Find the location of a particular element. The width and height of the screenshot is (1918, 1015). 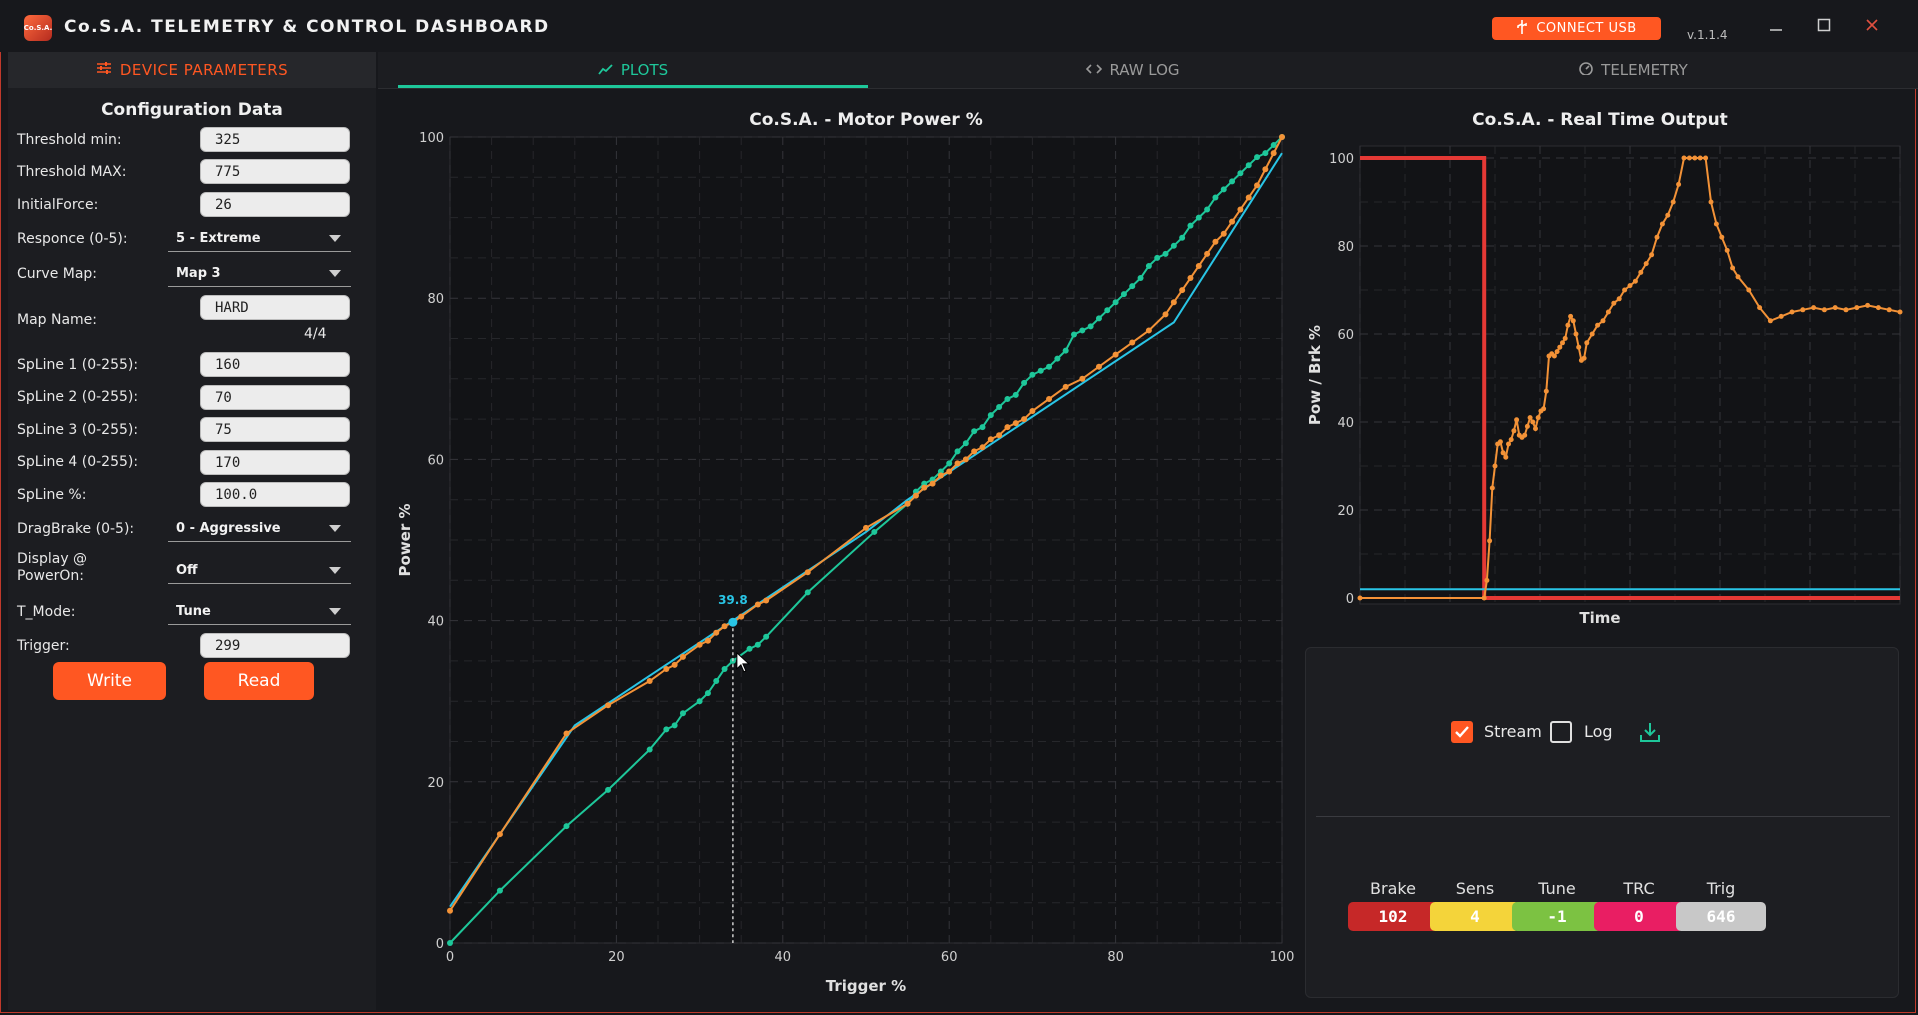

tab-telemetry-label: TELEMETRY is located at coordinates (1644, 70).